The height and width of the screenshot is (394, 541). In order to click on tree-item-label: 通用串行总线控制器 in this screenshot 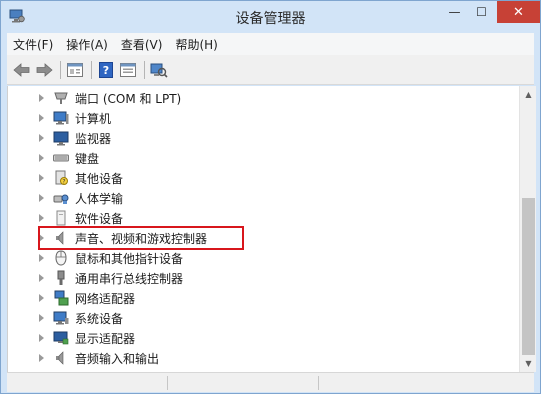, I will do `click(129, 279)`.